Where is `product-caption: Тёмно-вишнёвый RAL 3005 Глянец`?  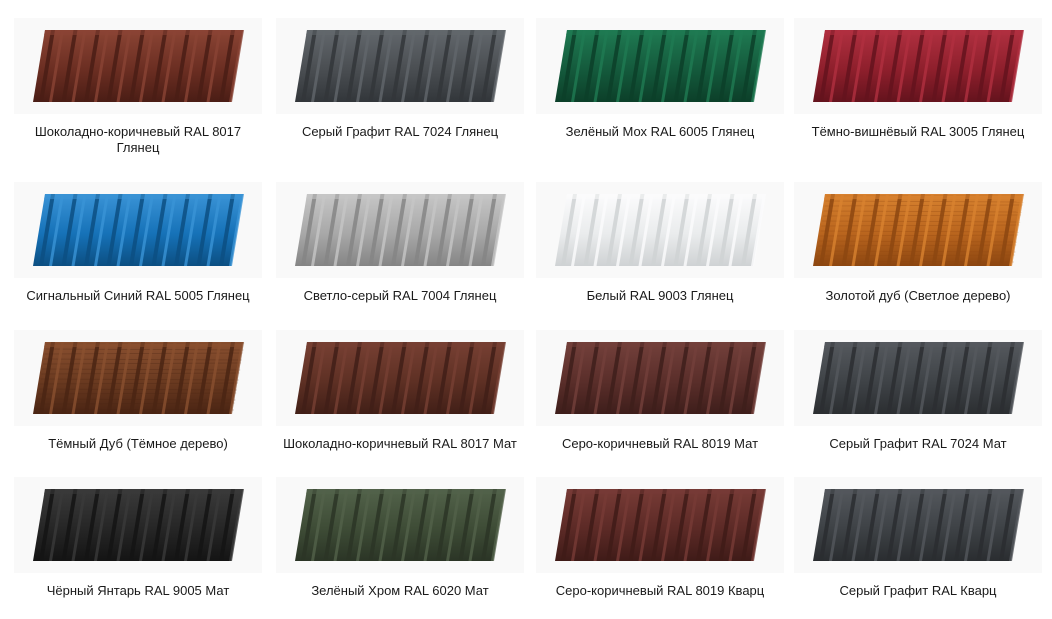 product-caption: Тёмно-вишнёвый RAL 3005 Глянец is located at coordinates (918, 131).